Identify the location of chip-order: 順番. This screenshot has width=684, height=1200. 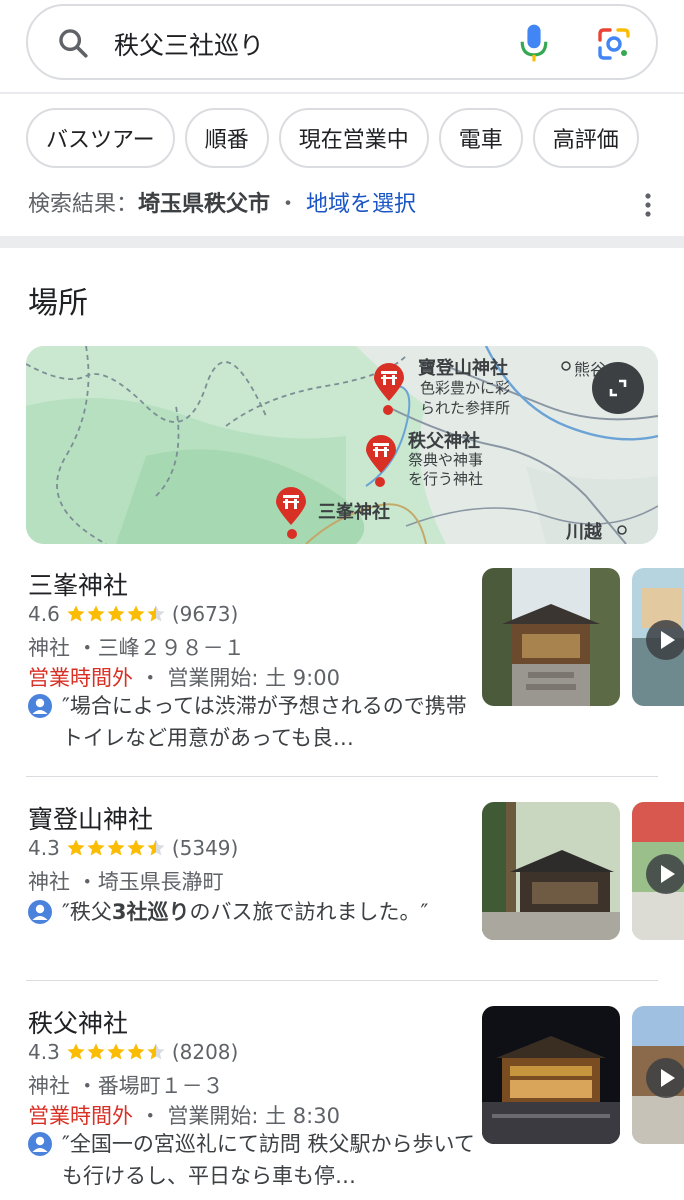
(226, 138).